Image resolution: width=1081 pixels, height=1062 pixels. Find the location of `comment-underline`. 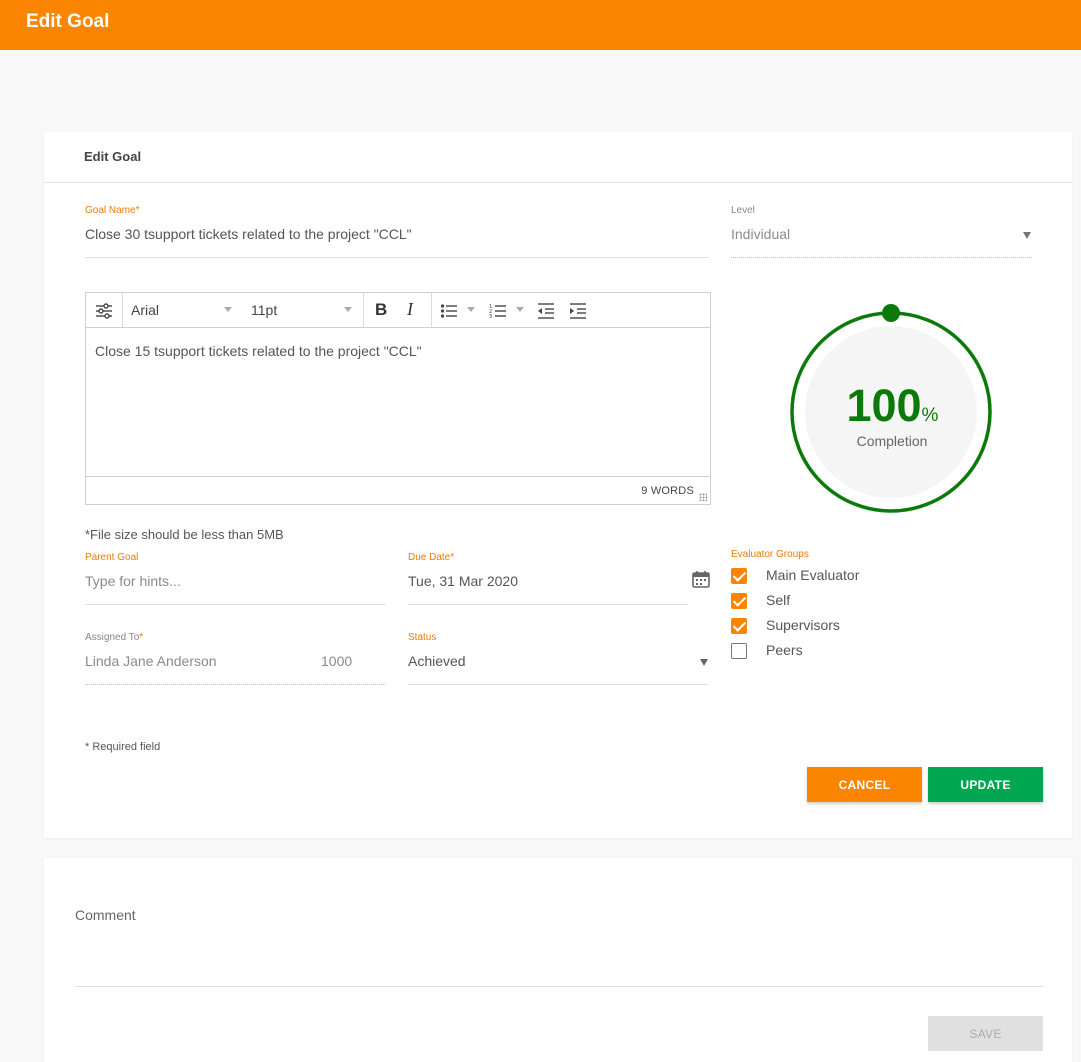

comment-underline is located at coordinates (559, 986).